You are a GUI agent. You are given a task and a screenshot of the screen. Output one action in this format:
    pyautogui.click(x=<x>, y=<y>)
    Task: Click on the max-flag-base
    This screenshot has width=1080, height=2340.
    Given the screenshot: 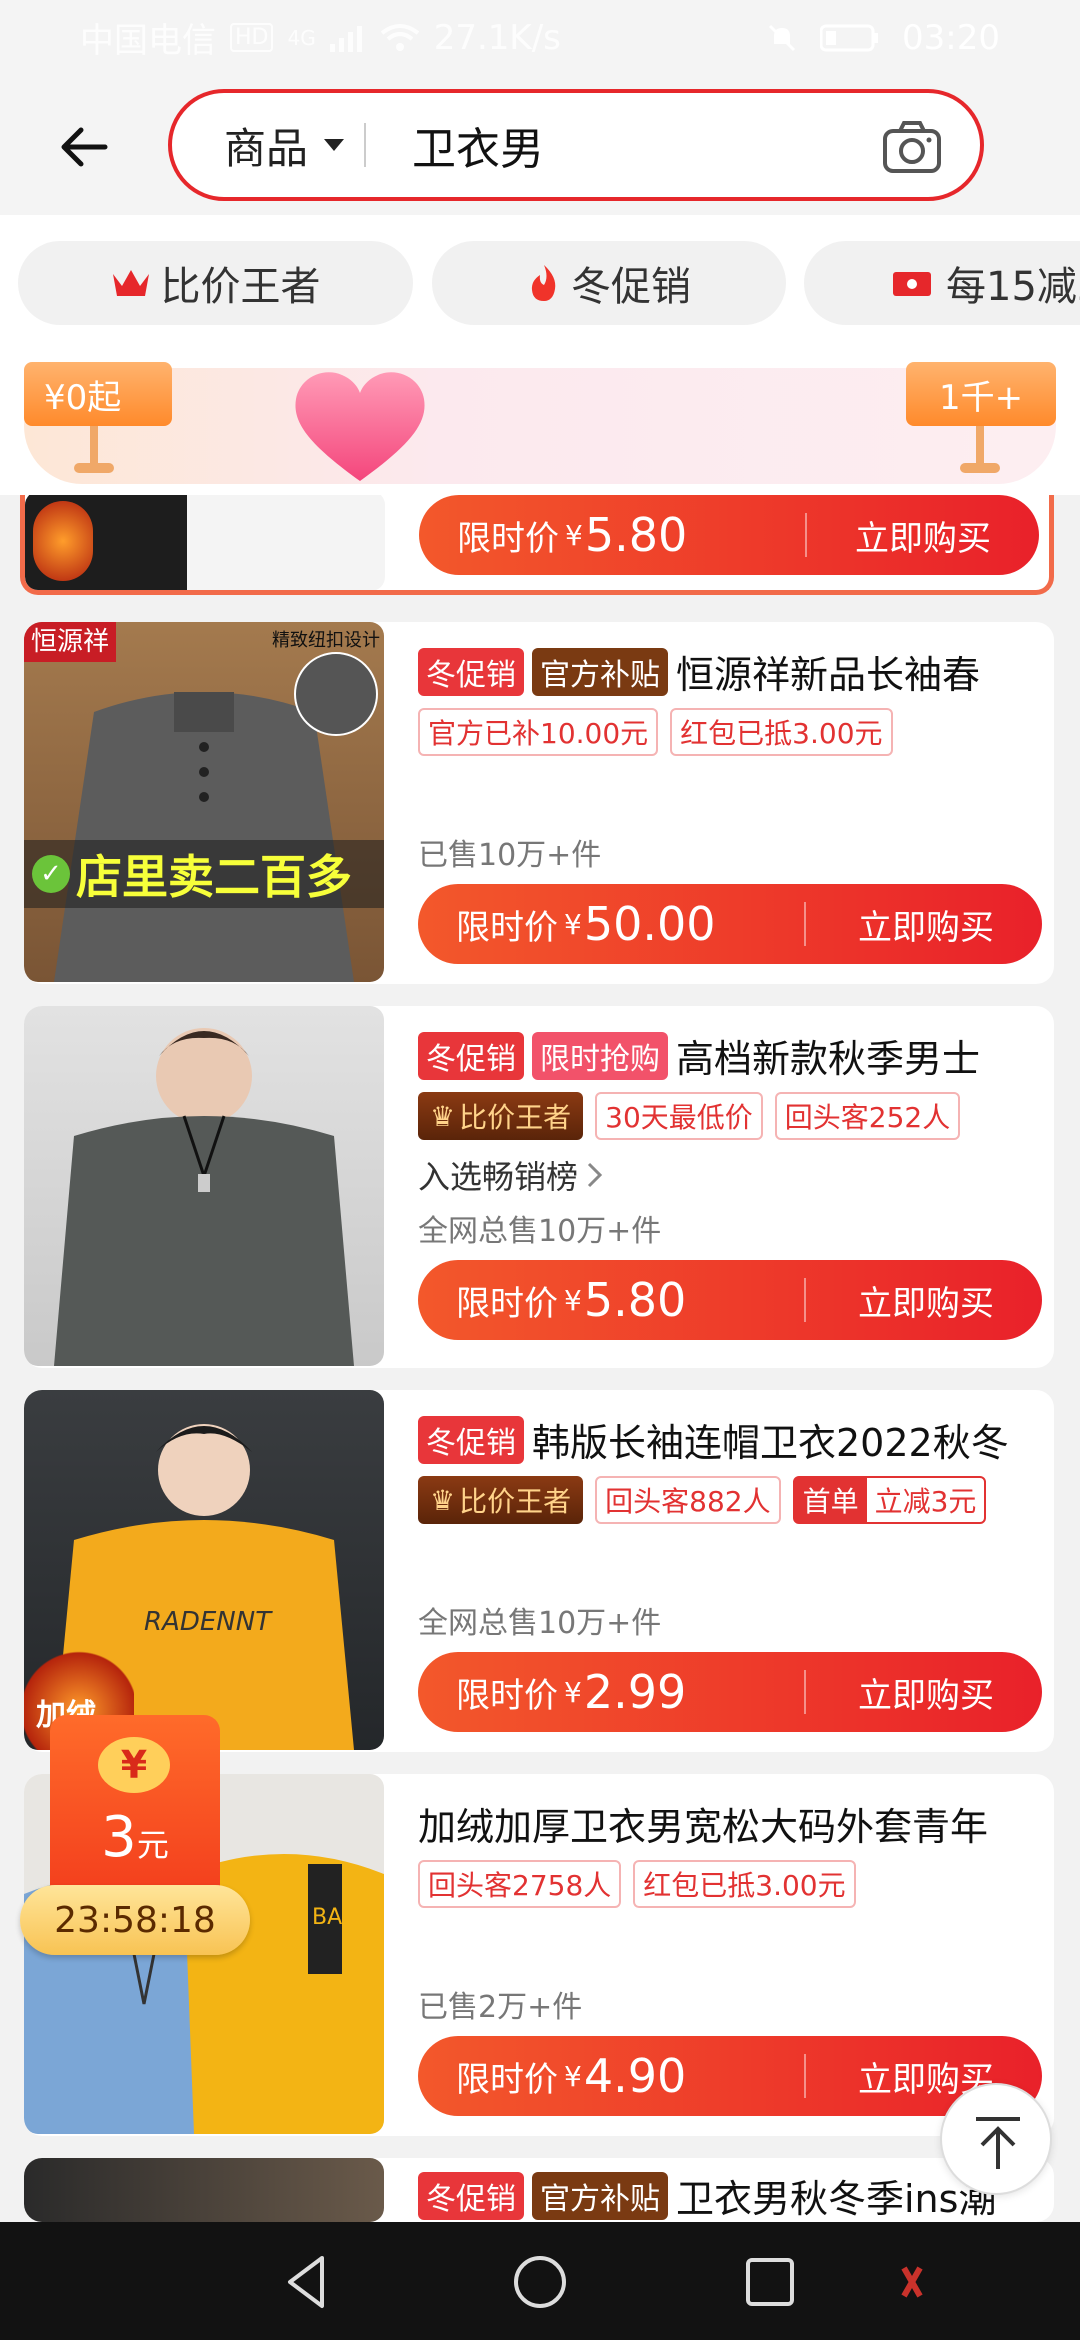 What is the action you would take?
    pyautogui.click(x=980, y=468)
    